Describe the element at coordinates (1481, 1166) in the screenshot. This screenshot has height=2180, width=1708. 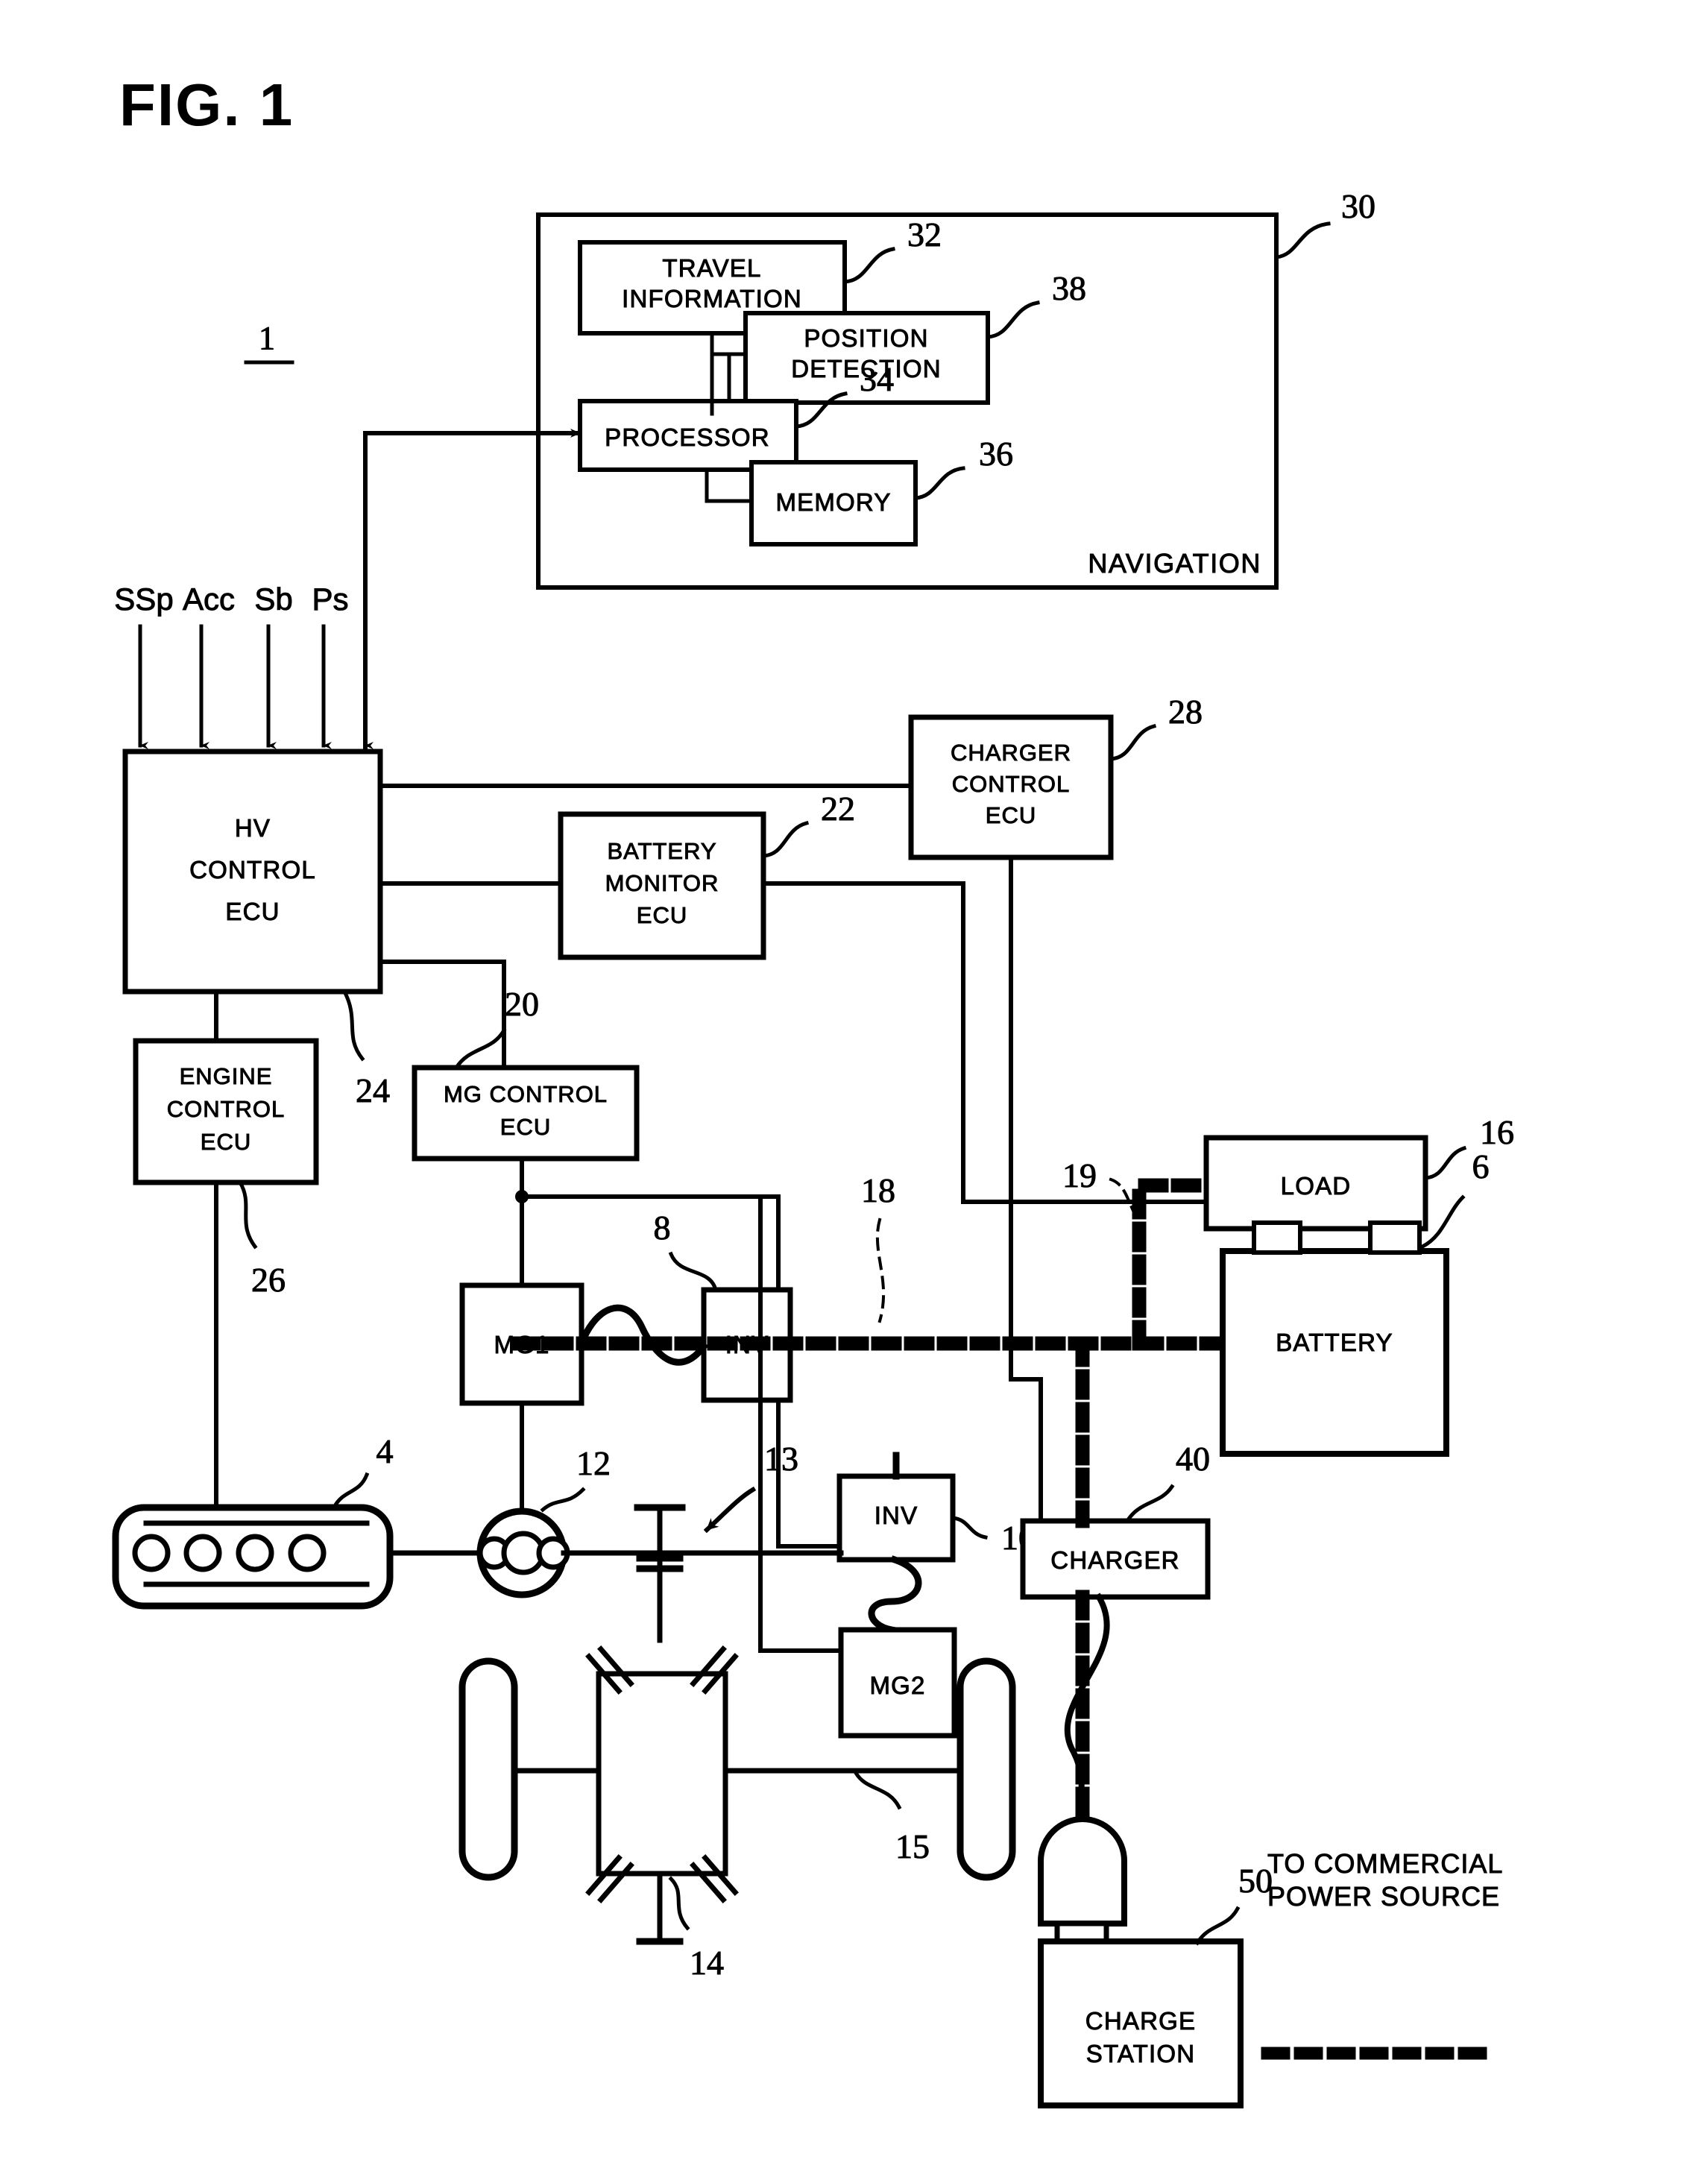
I see `ref-number-6: 6` at that location.